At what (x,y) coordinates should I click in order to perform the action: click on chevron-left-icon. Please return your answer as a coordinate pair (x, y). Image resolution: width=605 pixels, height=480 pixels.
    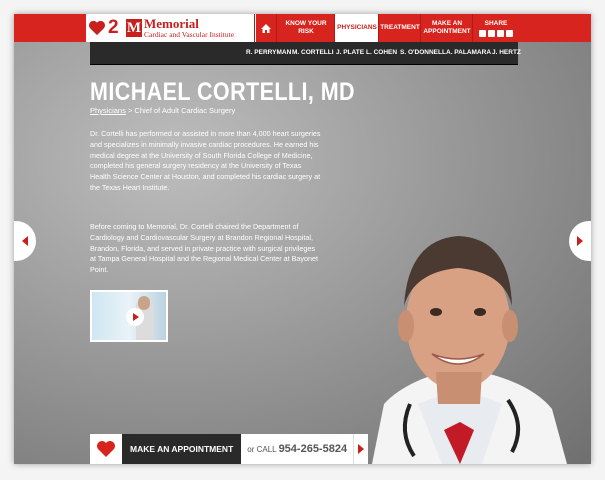
    Looking at the image, I should click on (25, 241).